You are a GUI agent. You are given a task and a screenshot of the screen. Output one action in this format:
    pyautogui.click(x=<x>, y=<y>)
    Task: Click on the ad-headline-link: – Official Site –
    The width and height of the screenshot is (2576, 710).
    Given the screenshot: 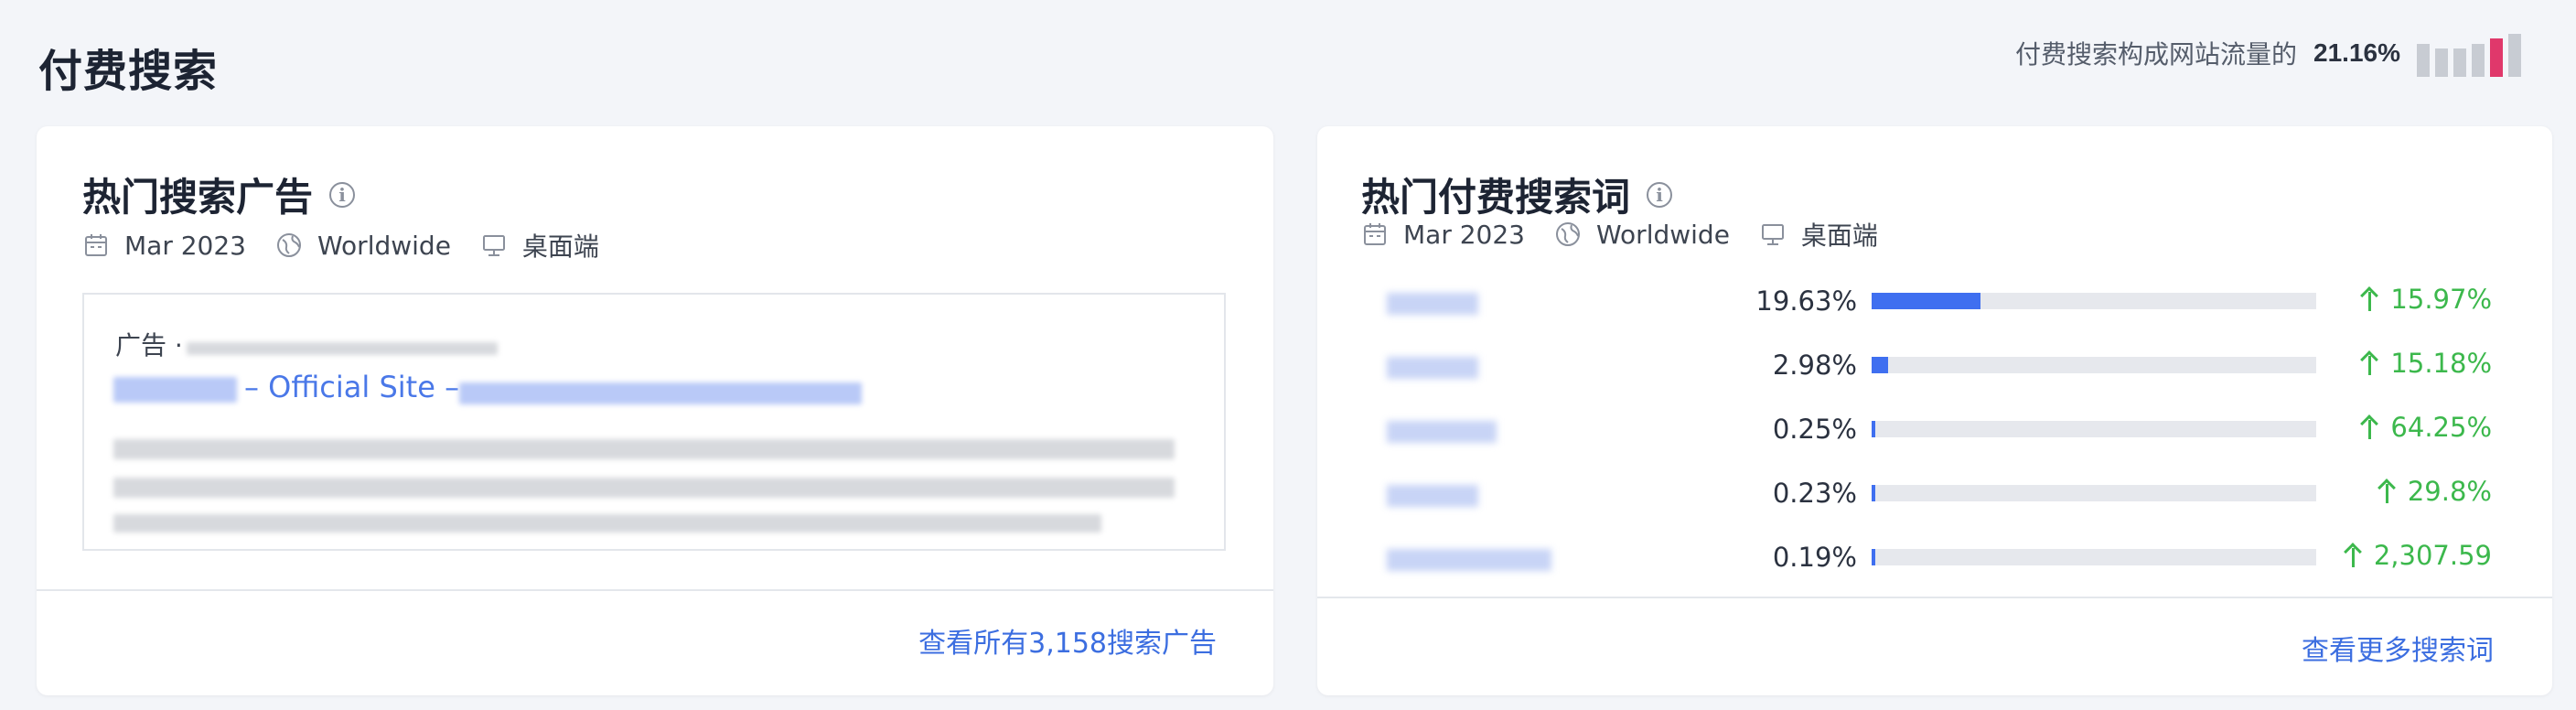 What is the action you would take?
    pyautogui.click(x=351, y=387)
    